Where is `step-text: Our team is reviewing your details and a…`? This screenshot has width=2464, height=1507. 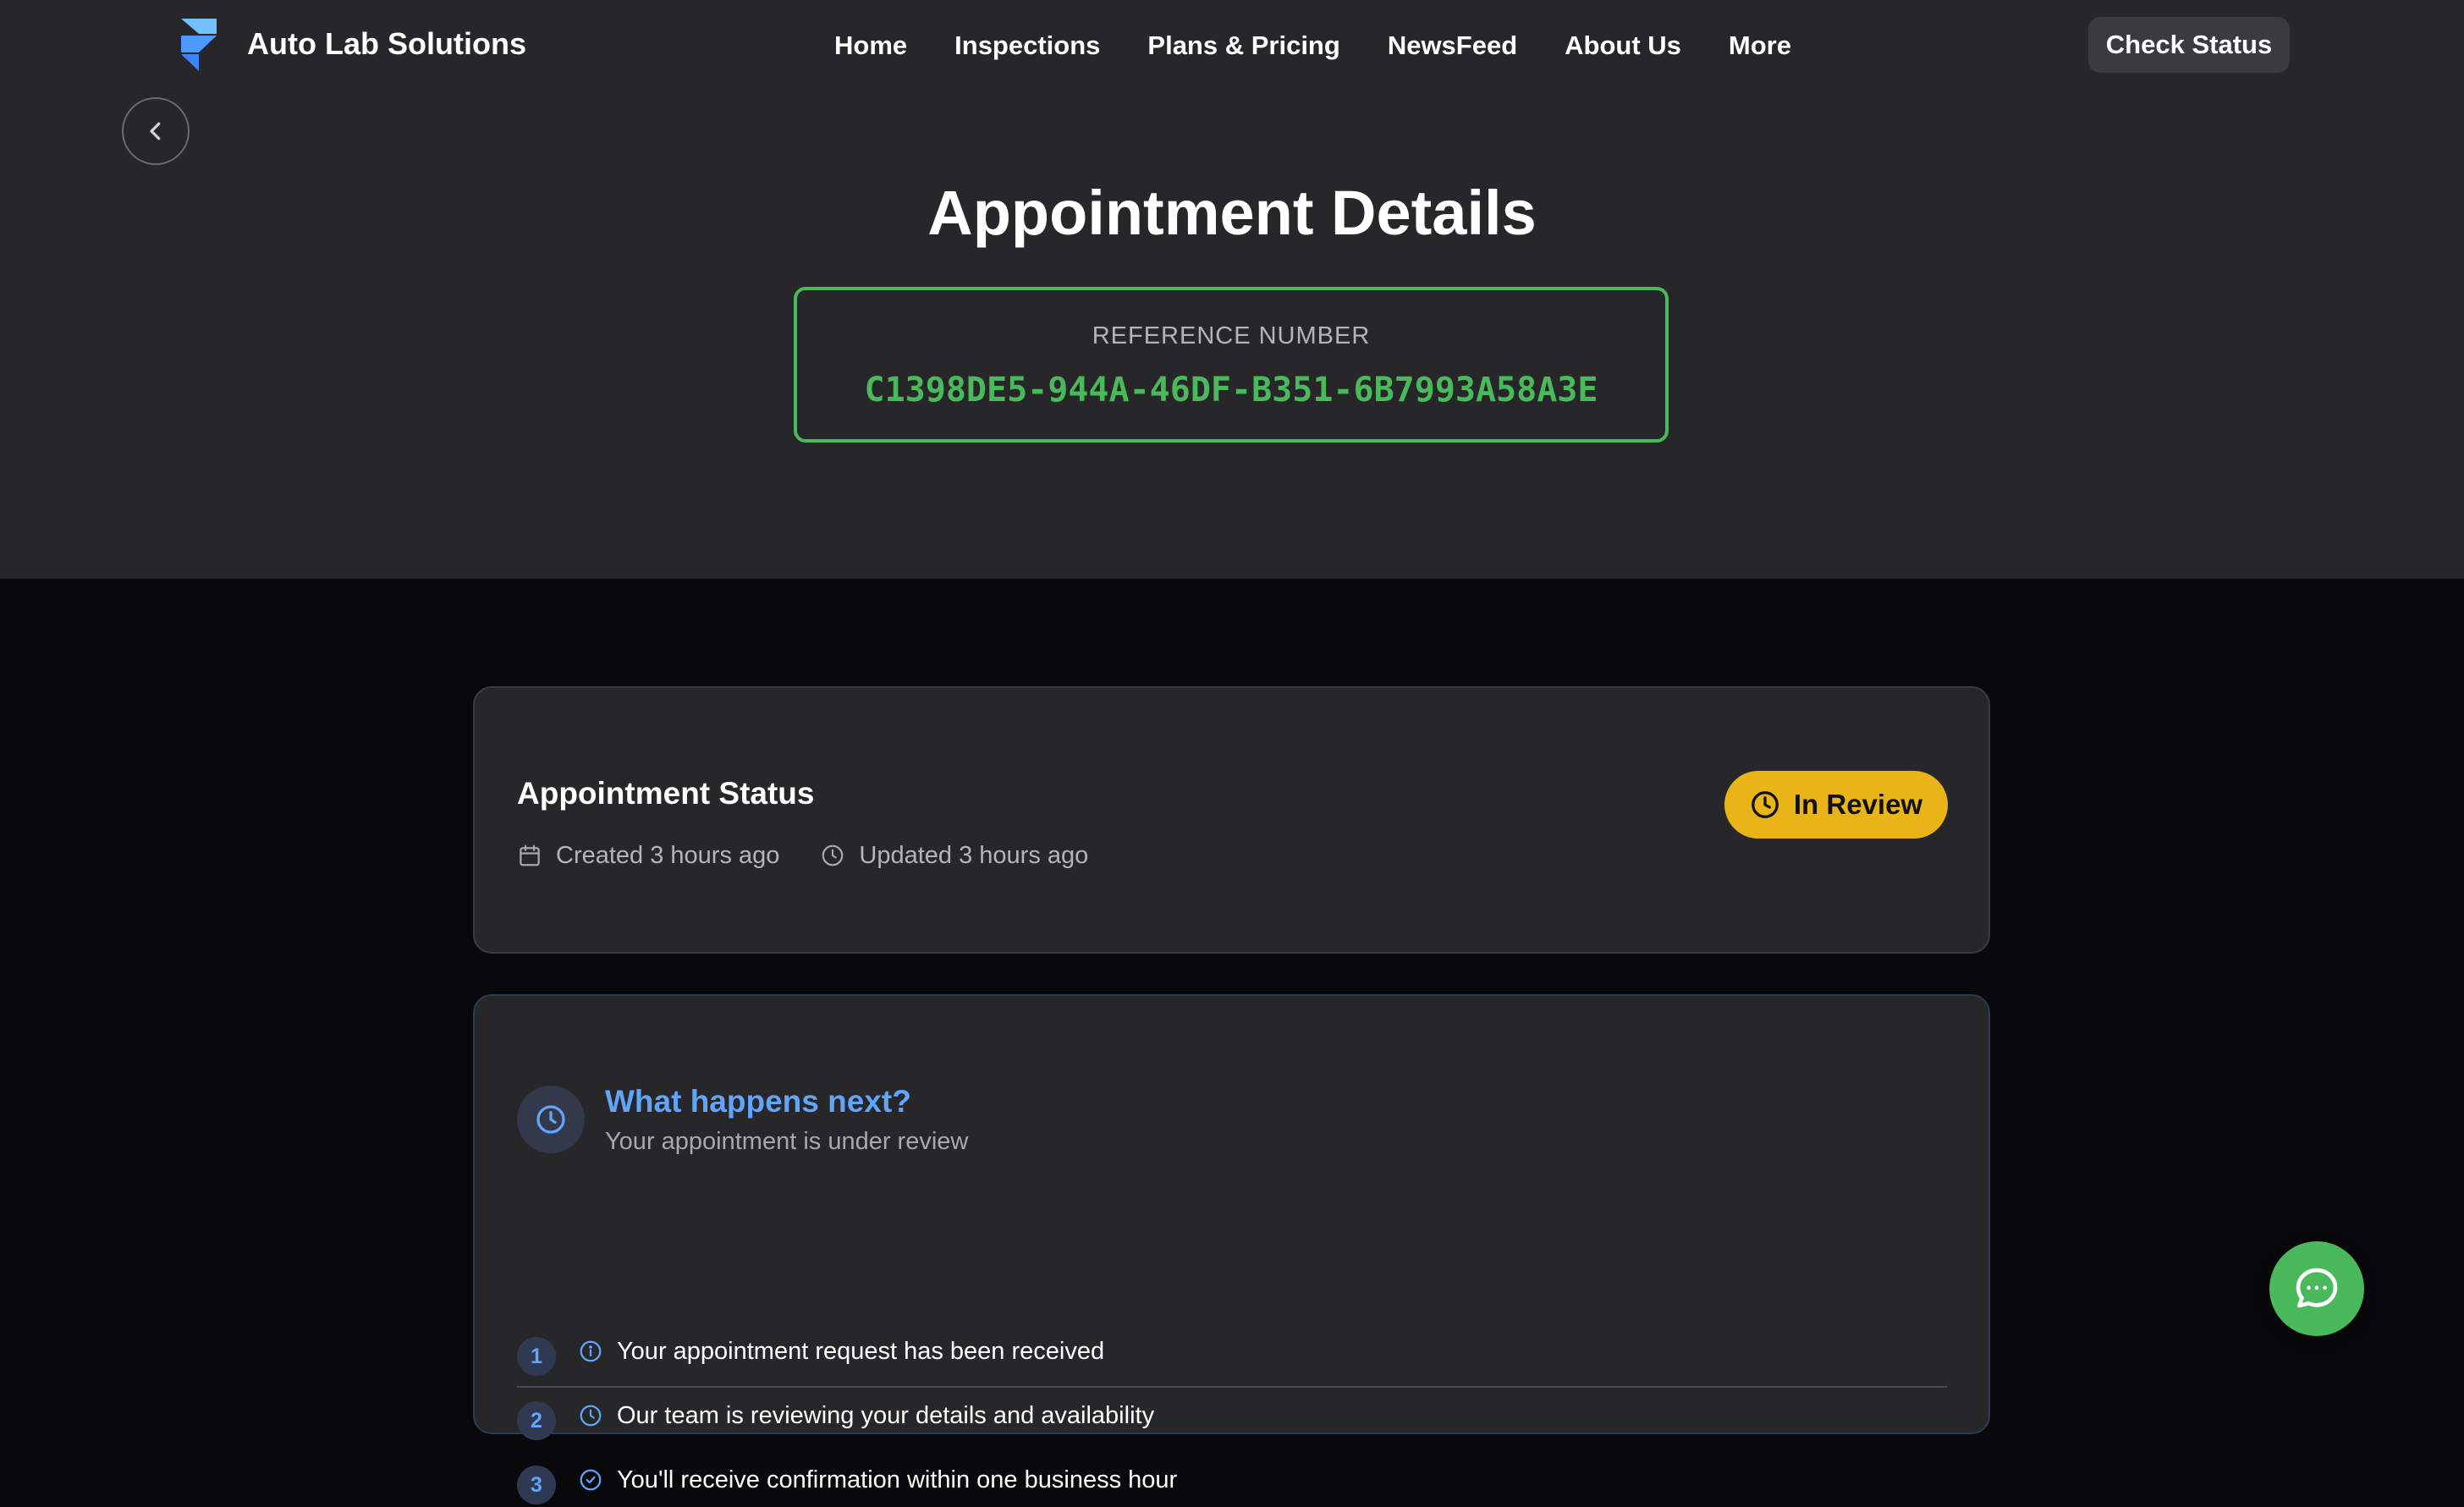 step-text: Our team is reviewing your details and a… is located at coordinates (886, 1415).